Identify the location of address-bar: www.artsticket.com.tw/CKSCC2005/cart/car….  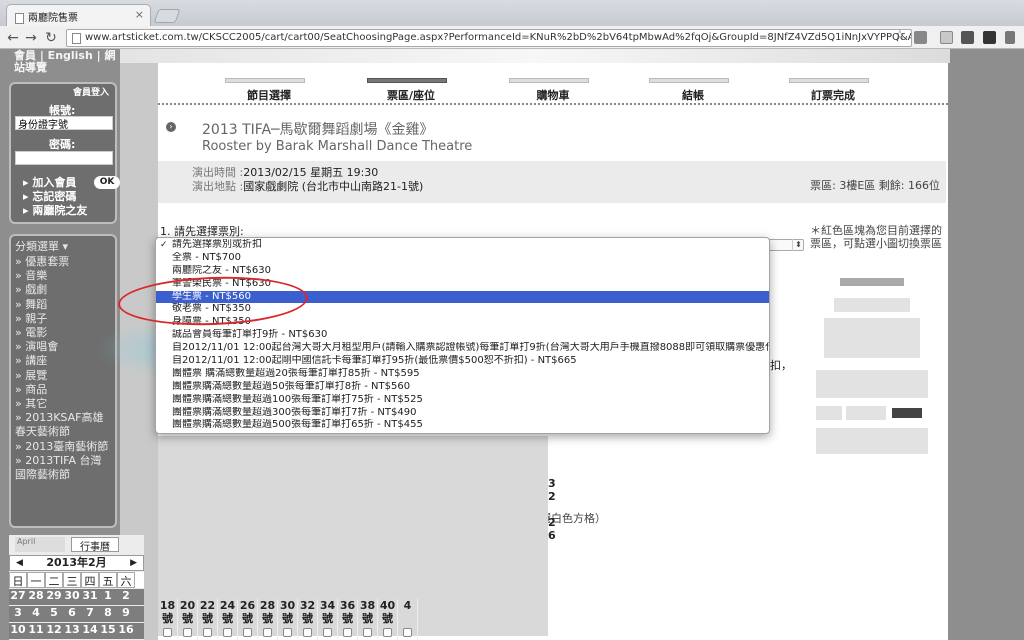
(489, 38).